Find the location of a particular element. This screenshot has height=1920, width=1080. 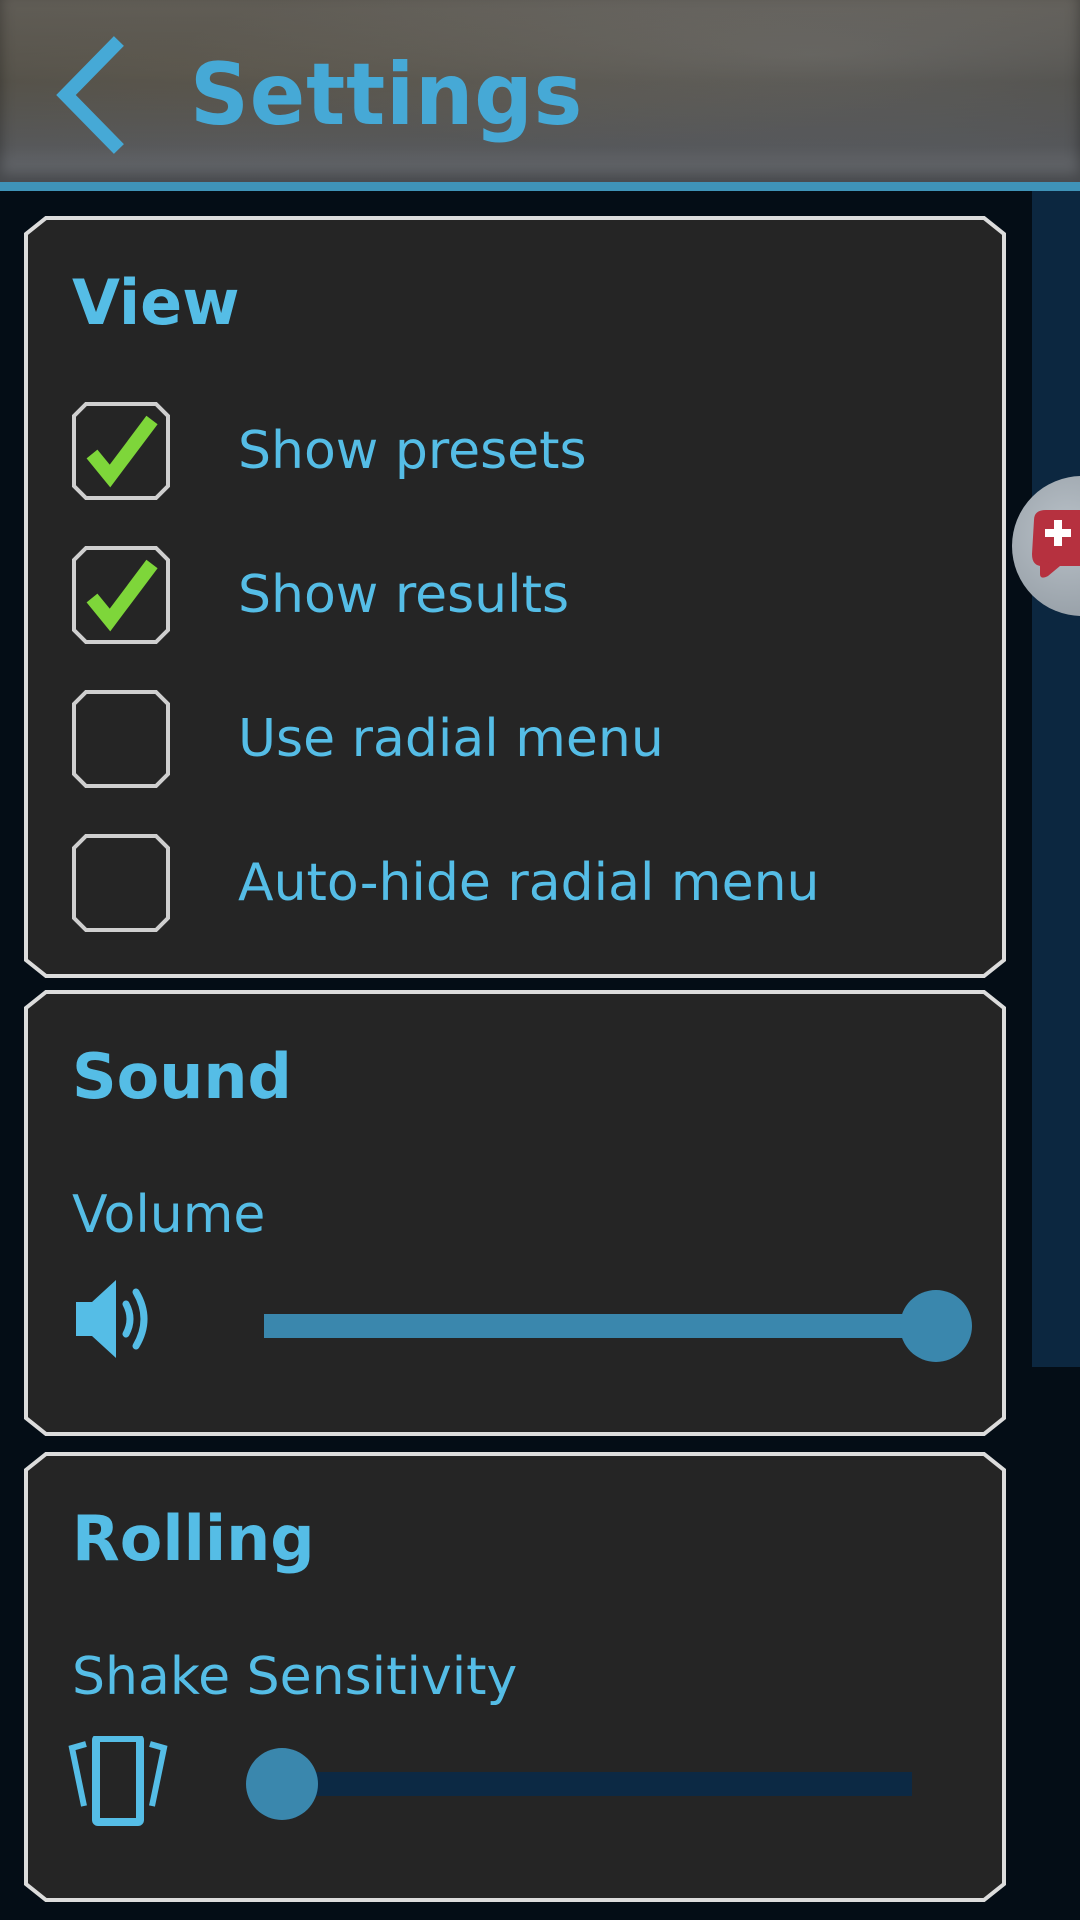

rolling-section-title: Rolling is located at coordinates (193, 1538).